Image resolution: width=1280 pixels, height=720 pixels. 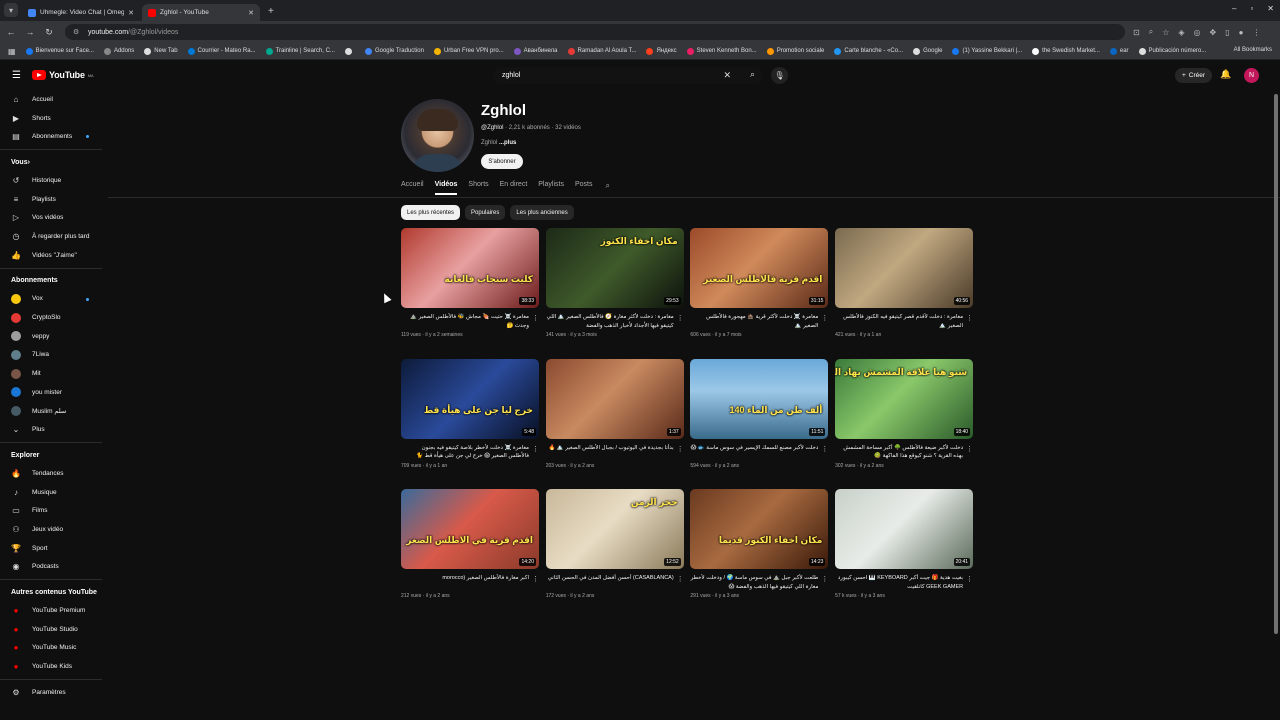 What do you see at coordinates (661, 51) in the screenshot?
I see `bookmark-item: Яндекс` at bounding box center [661, 51].